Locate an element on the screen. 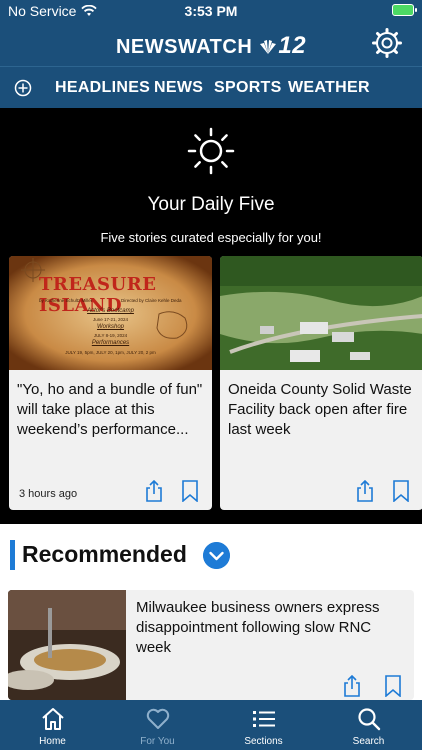 This screenshot has height=750, width=422. poster-line2: June 17-21, 2024 is located at coordinates (110, 319).